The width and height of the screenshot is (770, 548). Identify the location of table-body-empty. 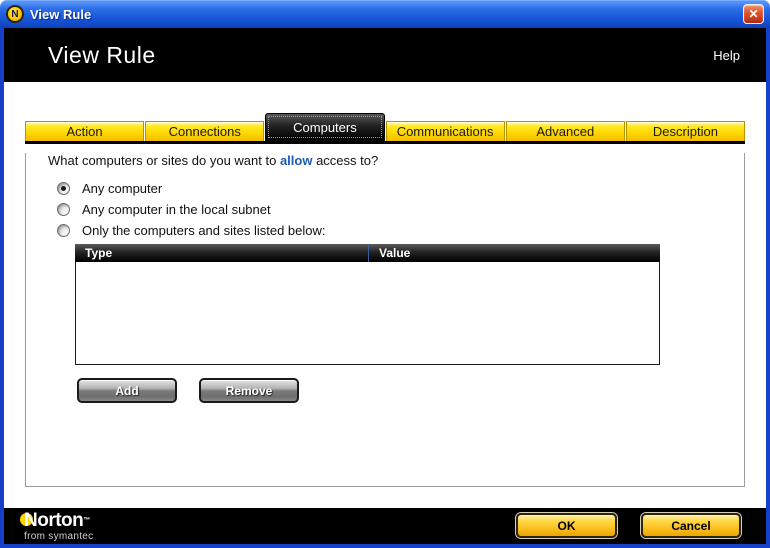
(367, 313).